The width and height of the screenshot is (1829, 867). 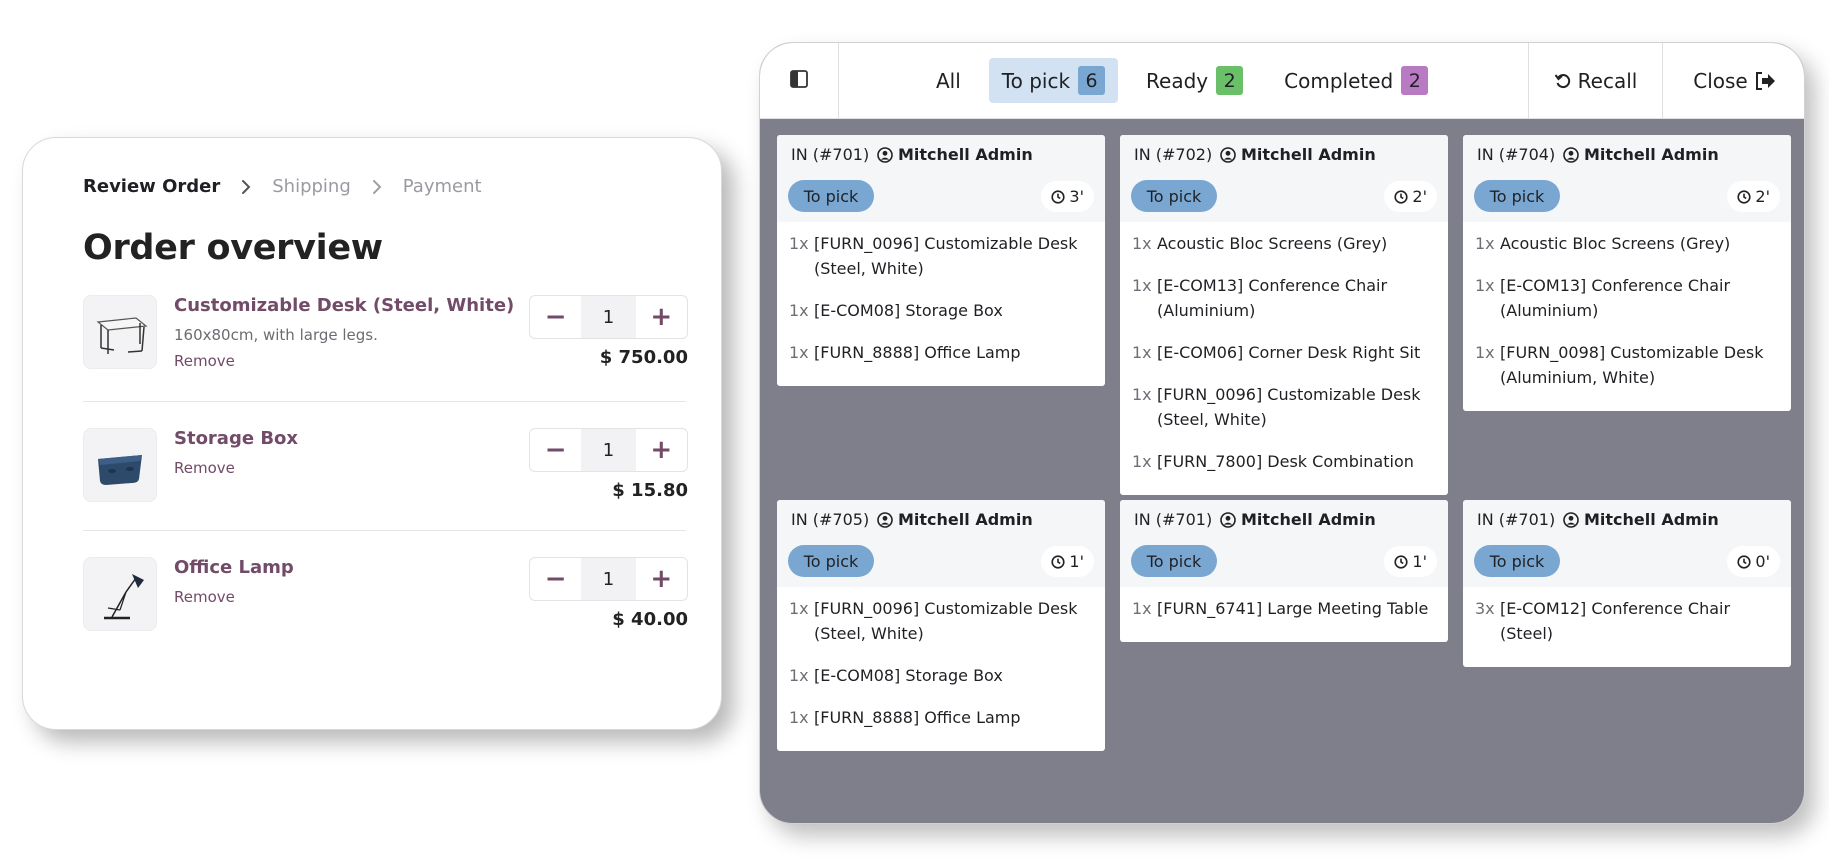 I want to click on filter-label: To pick, so click(x=1036, y=80).